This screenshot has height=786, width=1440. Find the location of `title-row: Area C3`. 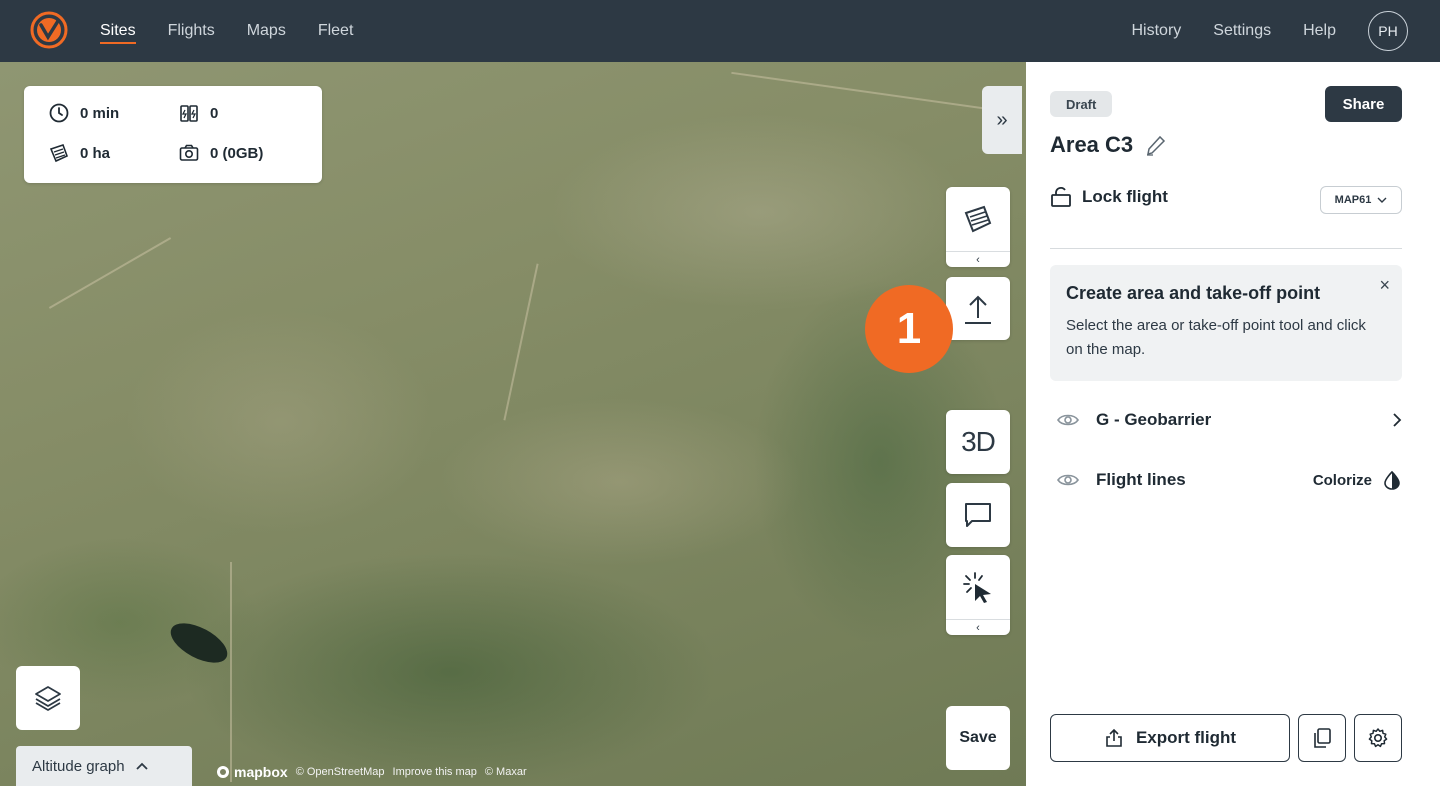

title-row: Area C3 is located at coordinates (1108, 145).